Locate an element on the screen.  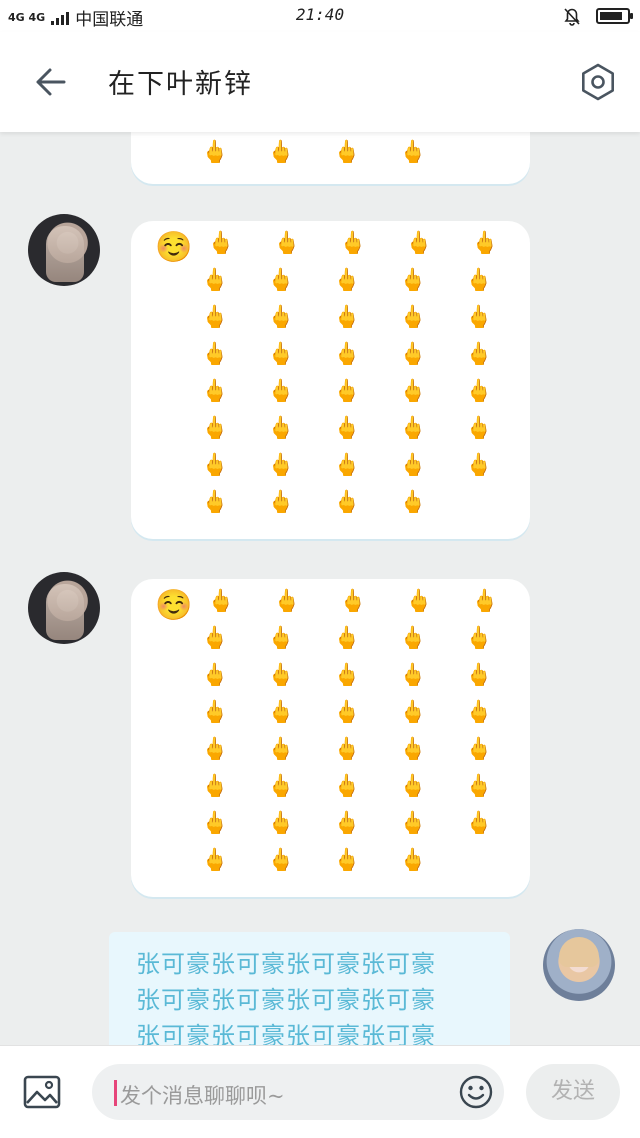
bell-muted-icon is located at coordinates (572, 17).